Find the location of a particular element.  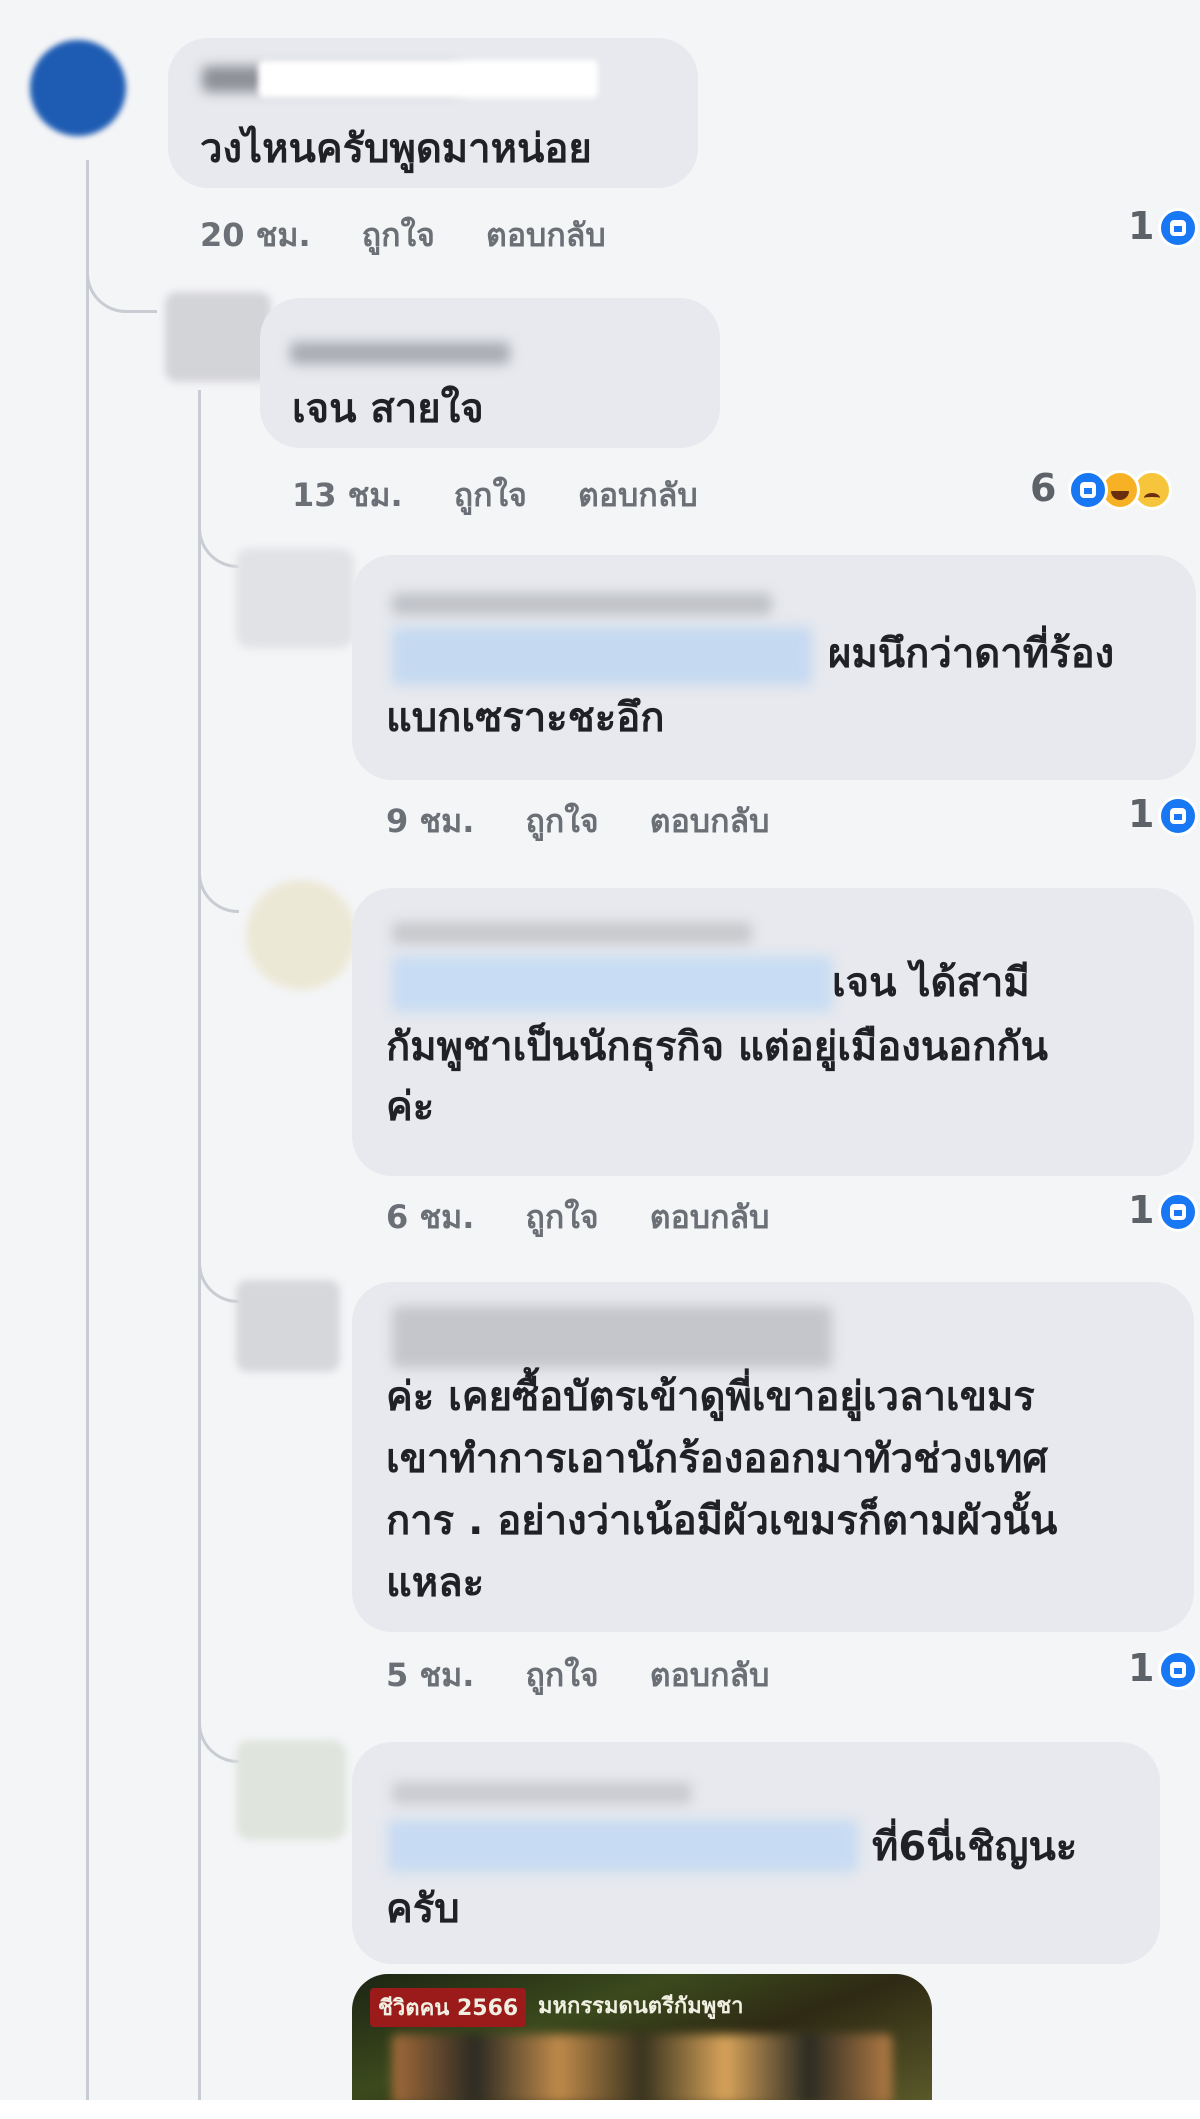

comment-meta: 9 ชม. ถูกใจ ตอบกลับ is located at coordinates (577, 821).